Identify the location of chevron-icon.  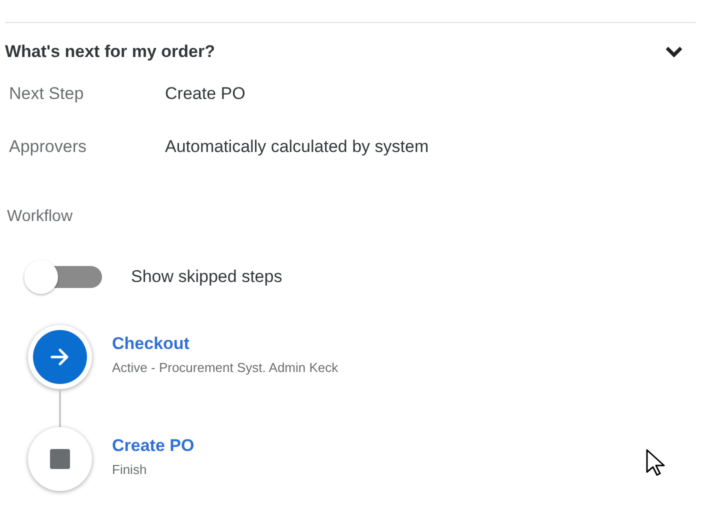
(674, 52).